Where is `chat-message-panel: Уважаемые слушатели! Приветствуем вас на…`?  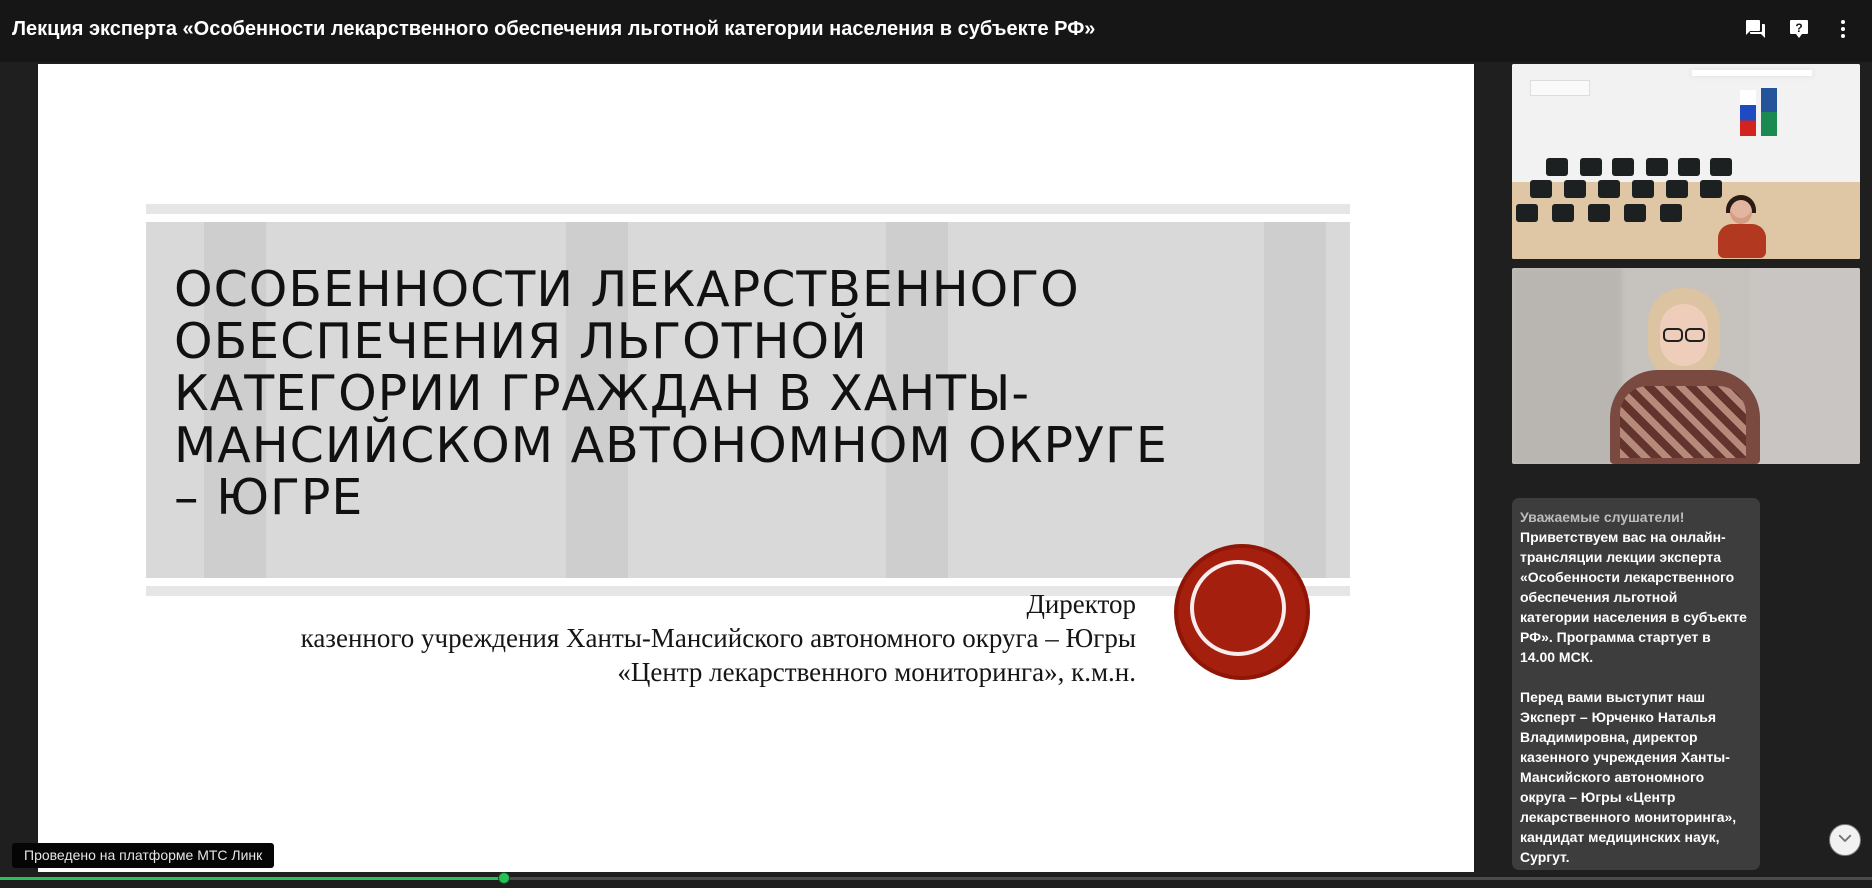
chat-message-panel: Уважаемые слушатели! Приветствуем вас на… is located at coordinates (1636, 684).